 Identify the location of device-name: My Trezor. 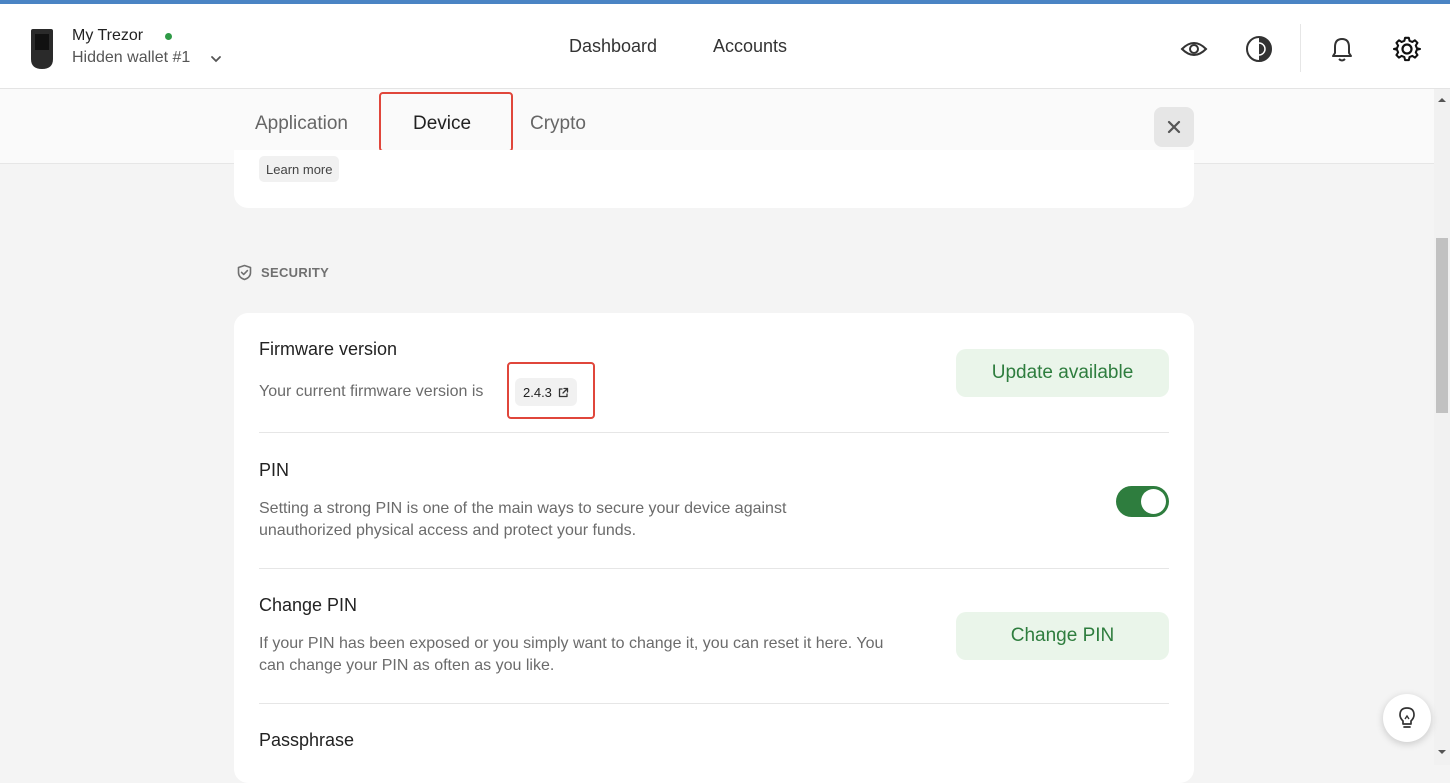
(107, 36).